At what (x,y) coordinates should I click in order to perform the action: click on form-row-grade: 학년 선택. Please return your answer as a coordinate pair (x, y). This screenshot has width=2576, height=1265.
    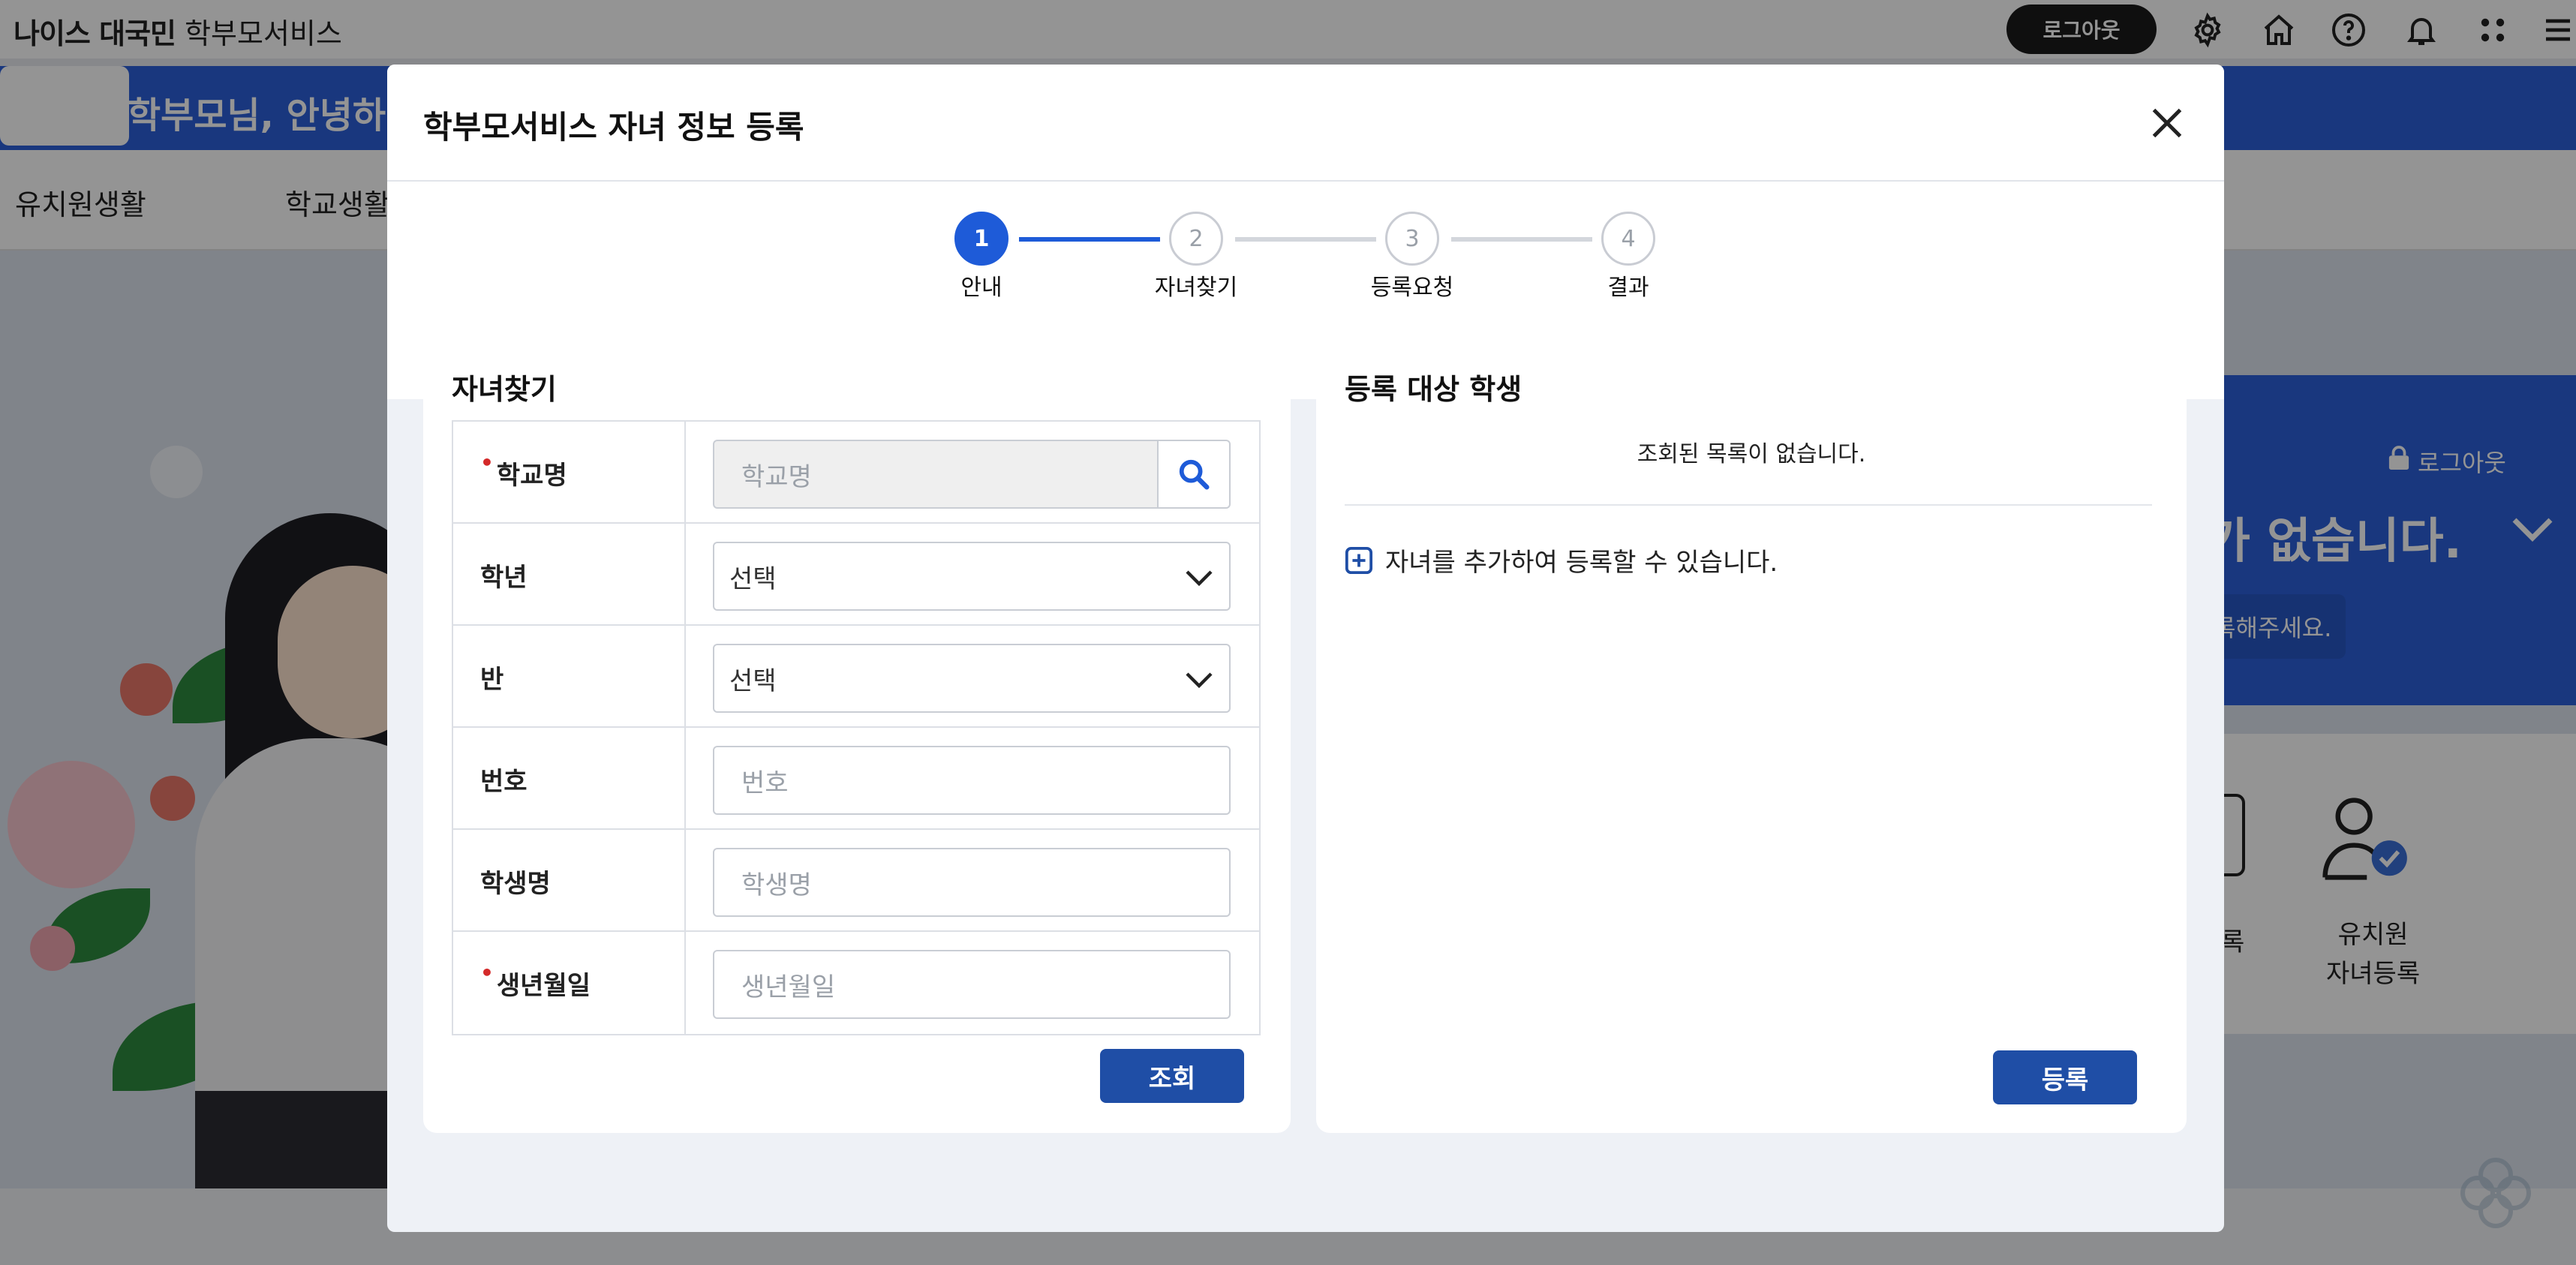
    Looking at the image, I should click on (856, 575).